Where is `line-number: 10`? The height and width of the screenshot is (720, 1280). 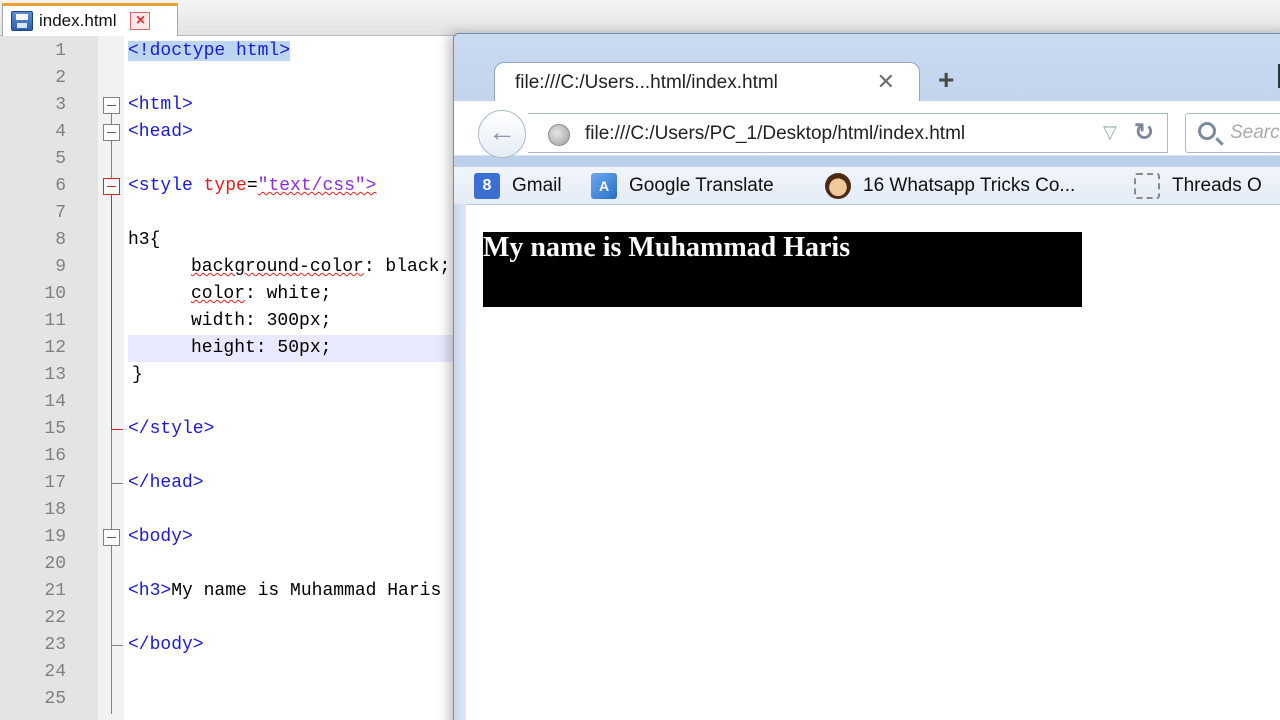 line-number: 10 is located at coordinates (55, 294).